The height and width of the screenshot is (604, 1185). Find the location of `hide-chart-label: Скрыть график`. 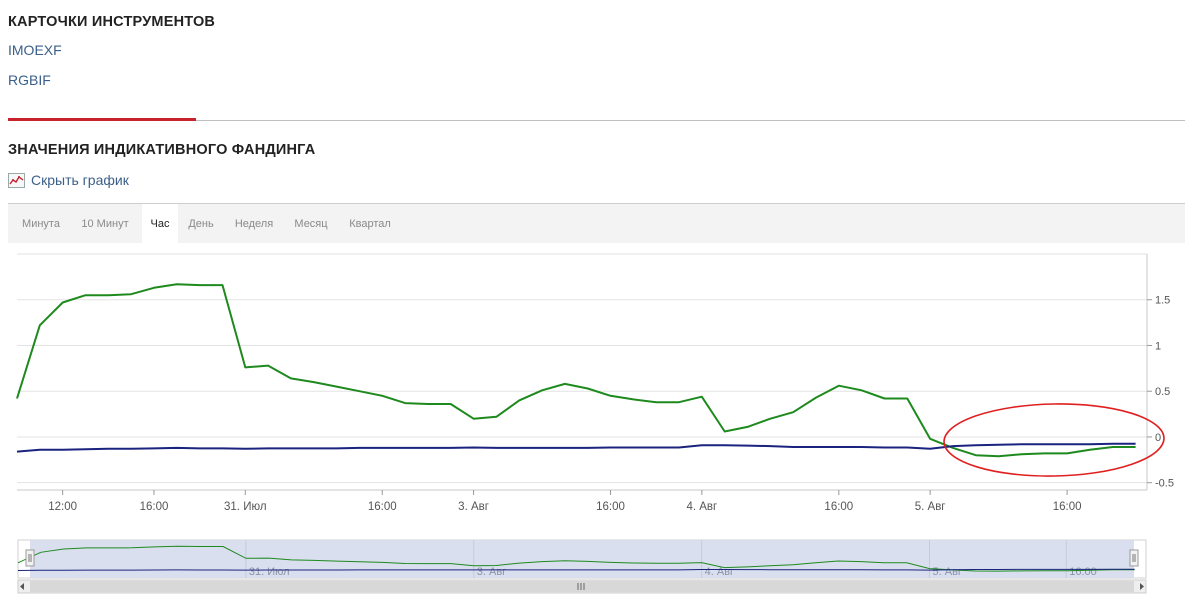

hide-chart-label: Скрыть график is located at coordinates (80, 180).